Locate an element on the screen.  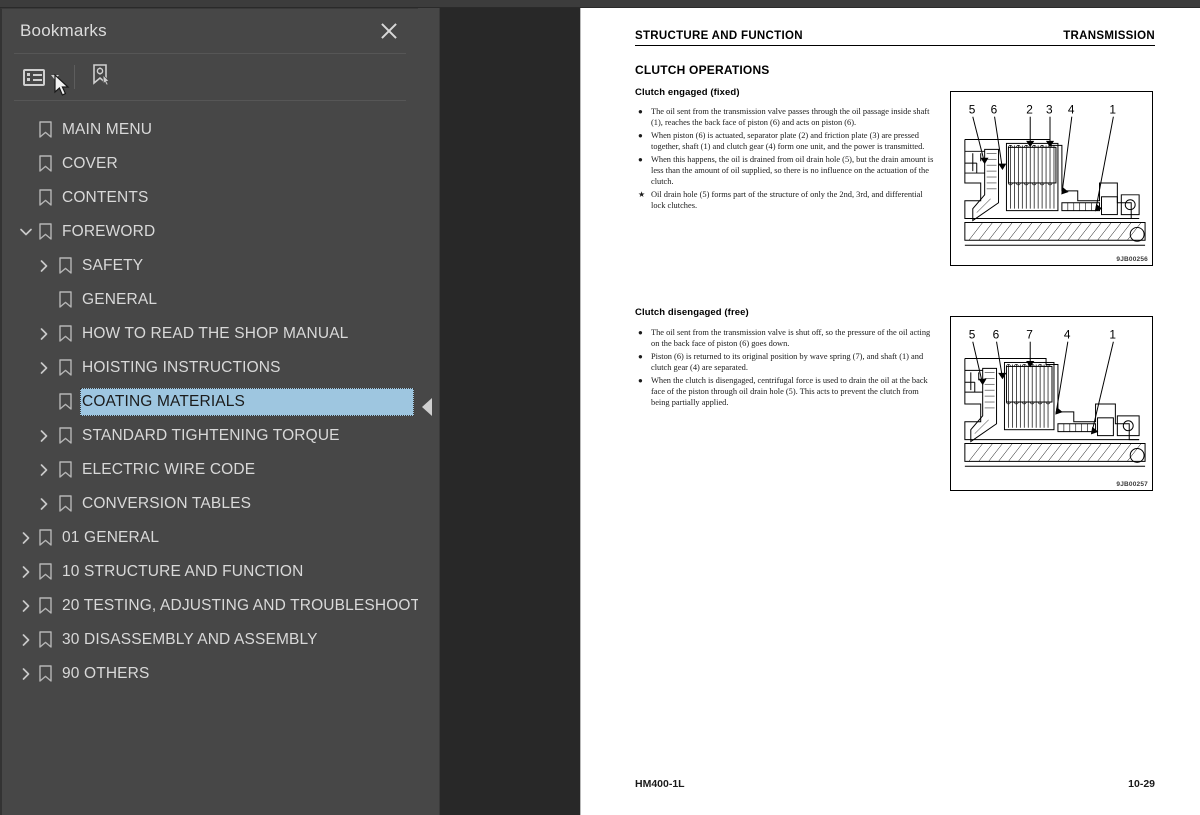
bookmark-item-label: 20 TESTING, ADJUSTING AND TROUBLESHOOTIN is located at coordinates (241, 605).